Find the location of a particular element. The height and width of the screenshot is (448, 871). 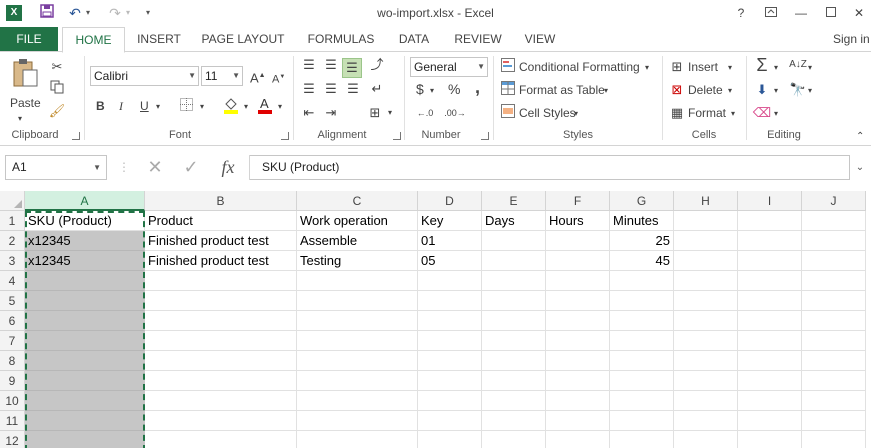

increase-decimal-icon: ←.0 is located at coordinates (425, 113).